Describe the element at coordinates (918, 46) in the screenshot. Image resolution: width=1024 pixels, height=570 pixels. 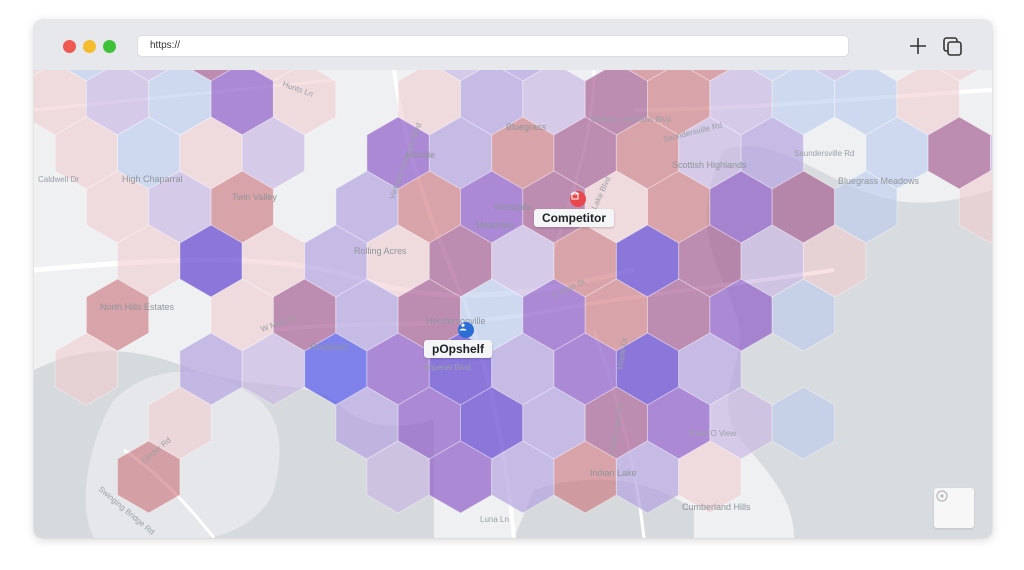
I see `new-tab-plus-icon` at that location.